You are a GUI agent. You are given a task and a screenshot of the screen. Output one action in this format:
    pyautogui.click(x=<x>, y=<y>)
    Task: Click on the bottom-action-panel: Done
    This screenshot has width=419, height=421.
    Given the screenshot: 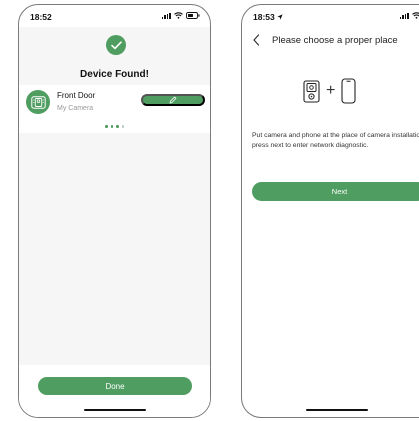 What is the action you would take?
    pyautogui.click(x=114, y=391)
    